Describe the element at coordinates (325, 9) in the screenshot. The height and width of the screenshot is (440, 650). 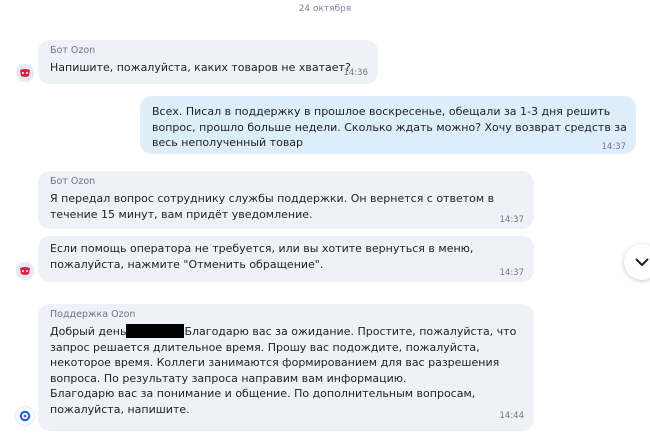
I see `date-separator: 24 октября` at that location.